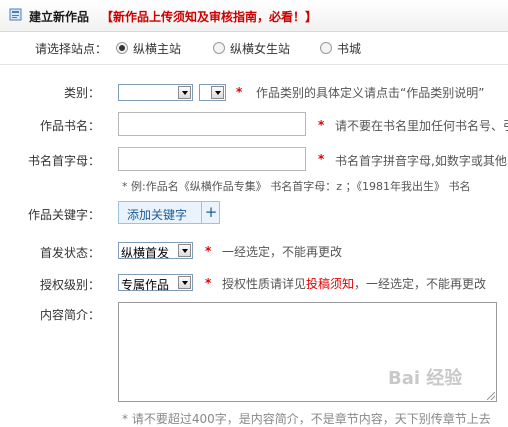 Image resolution: width=508 pixels, height=427 pixels. I want to click on plus-icon: +, so click(210, 212).